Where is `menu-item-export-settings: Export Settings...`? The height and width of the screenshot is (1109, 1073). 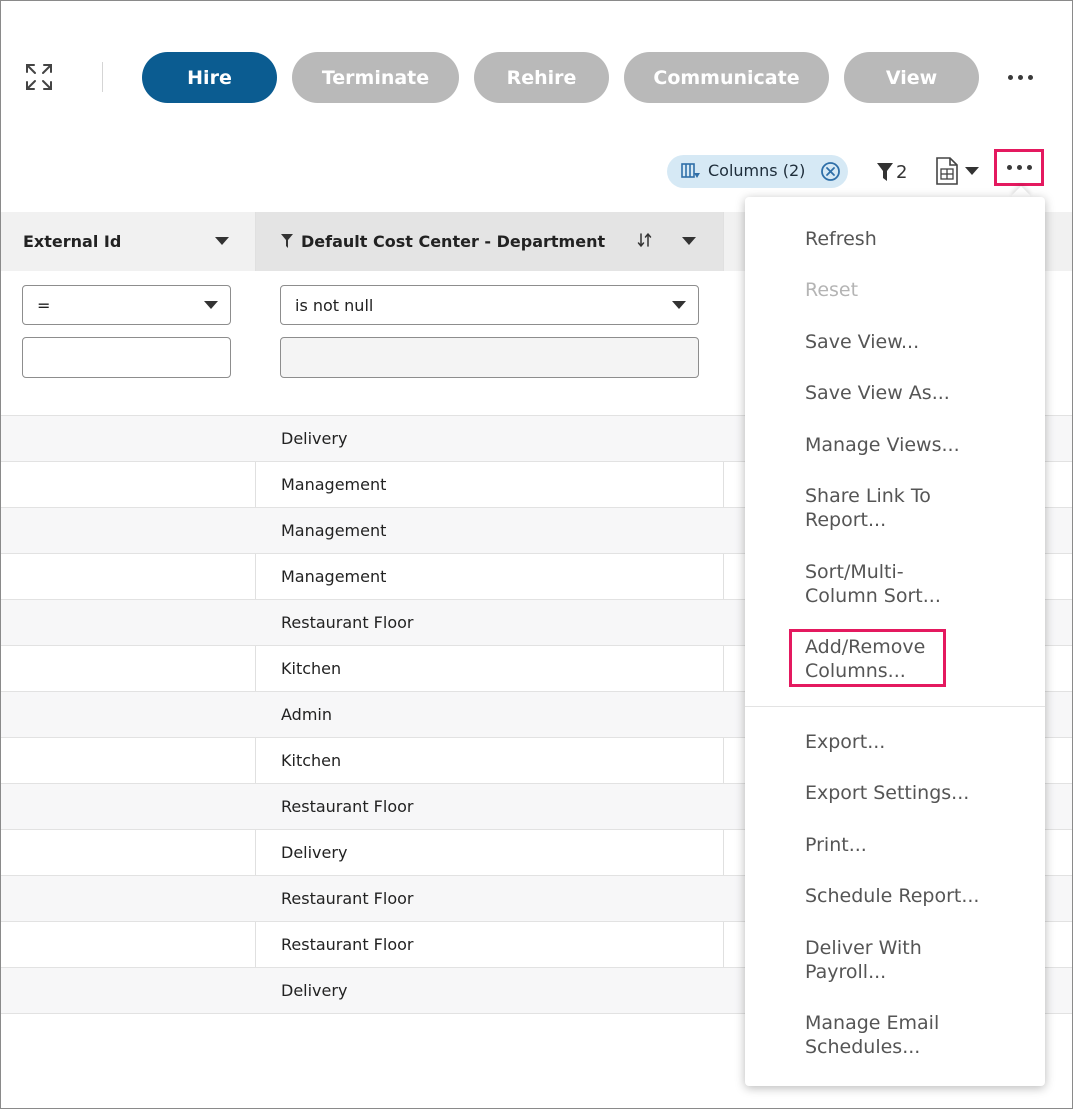 menu-item-export-settings: Export Settings... is located at coordinates (887, 793).